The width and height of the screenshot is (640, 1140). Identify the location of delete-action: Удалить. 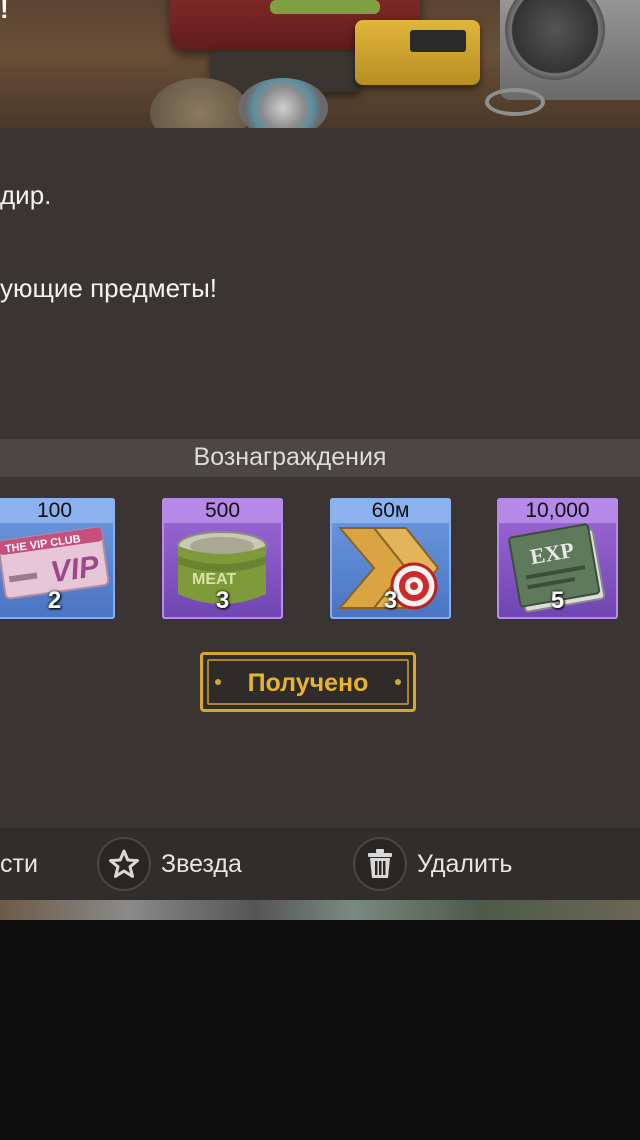
(432, 864).